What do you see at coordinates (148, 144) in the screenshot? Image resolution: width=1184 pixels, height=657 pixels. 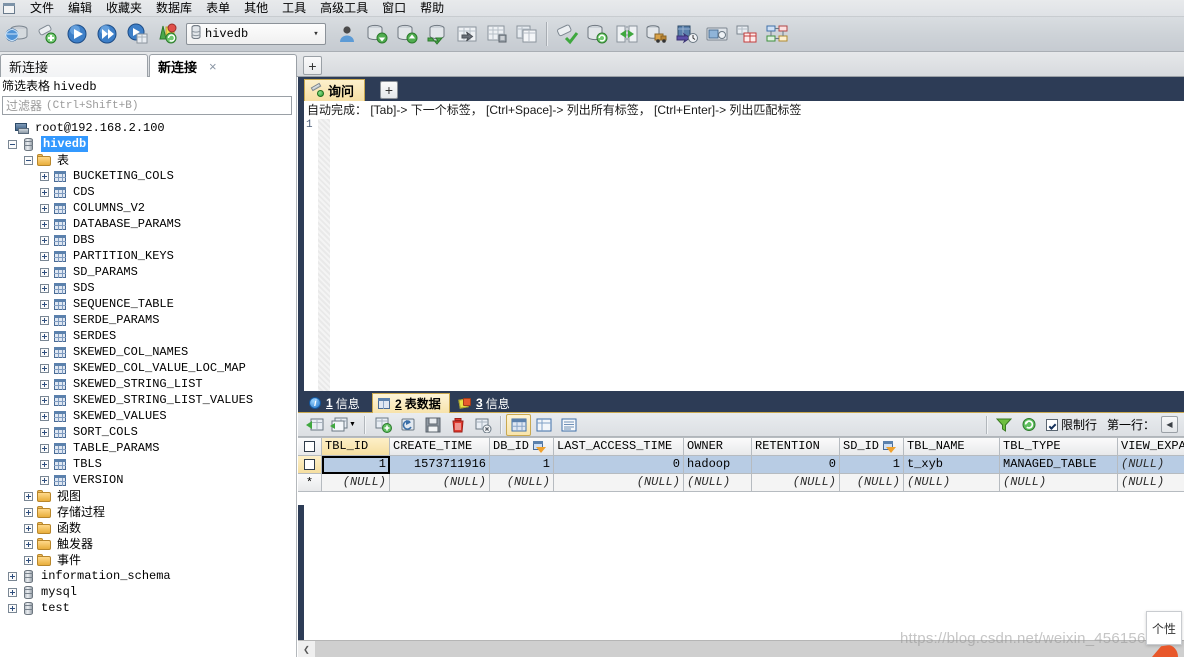 I see `tree-node-database-hivedb: hivedb` at bounding box center [148, 144].